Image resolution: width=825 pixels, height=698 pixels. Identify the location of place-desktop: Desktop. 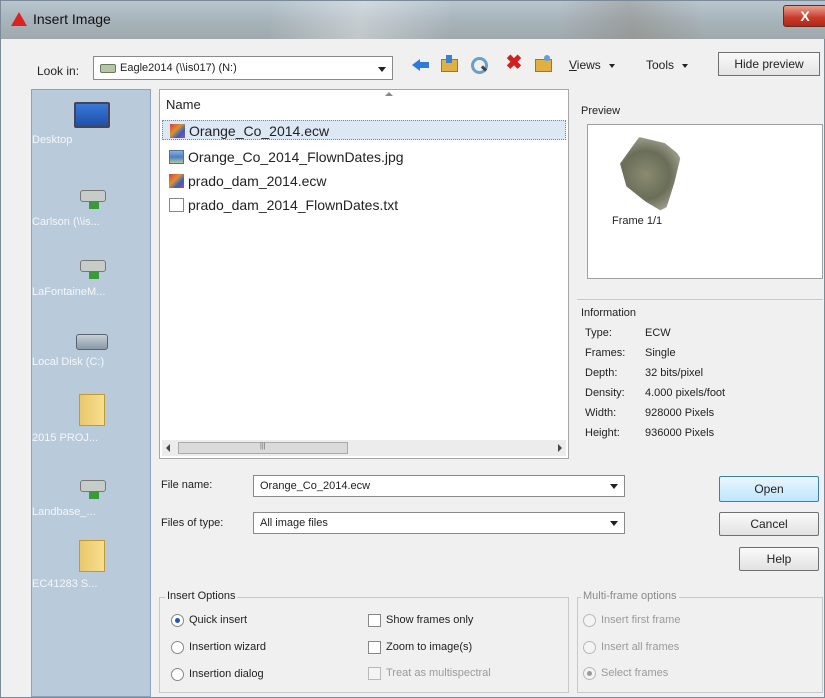
(92, 124).